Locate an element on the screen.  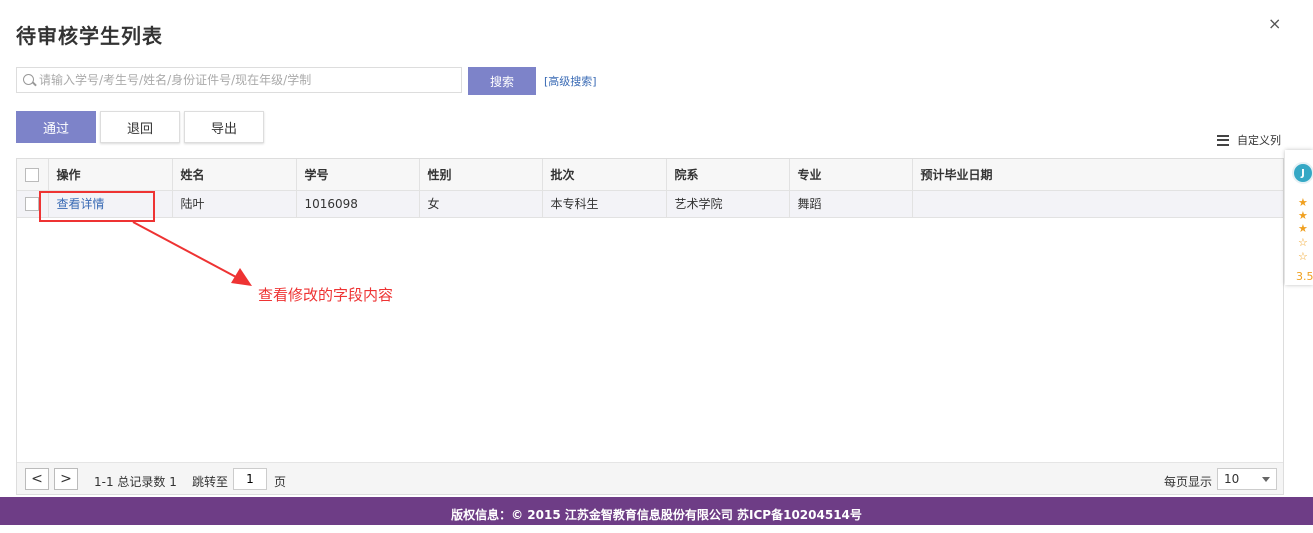
column-header-graduation-date: 预计毕业日期 is located at coordinates (1097, 175).